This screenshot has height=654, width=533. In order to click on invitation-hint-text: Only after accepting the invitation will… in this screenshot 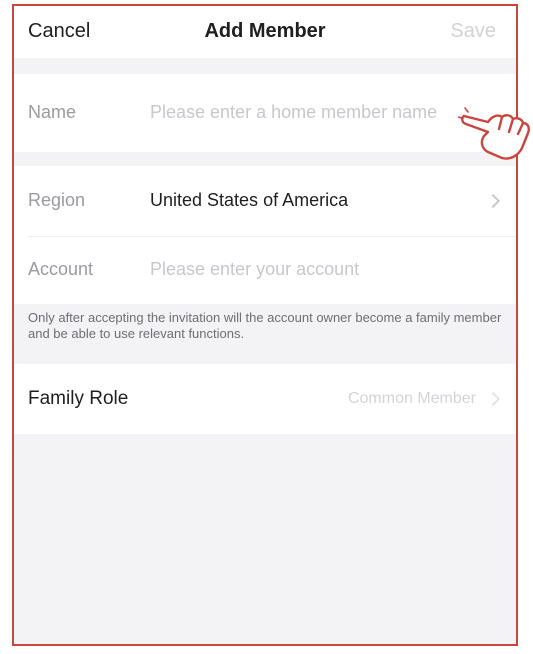, I will do `click(265, 325)`.